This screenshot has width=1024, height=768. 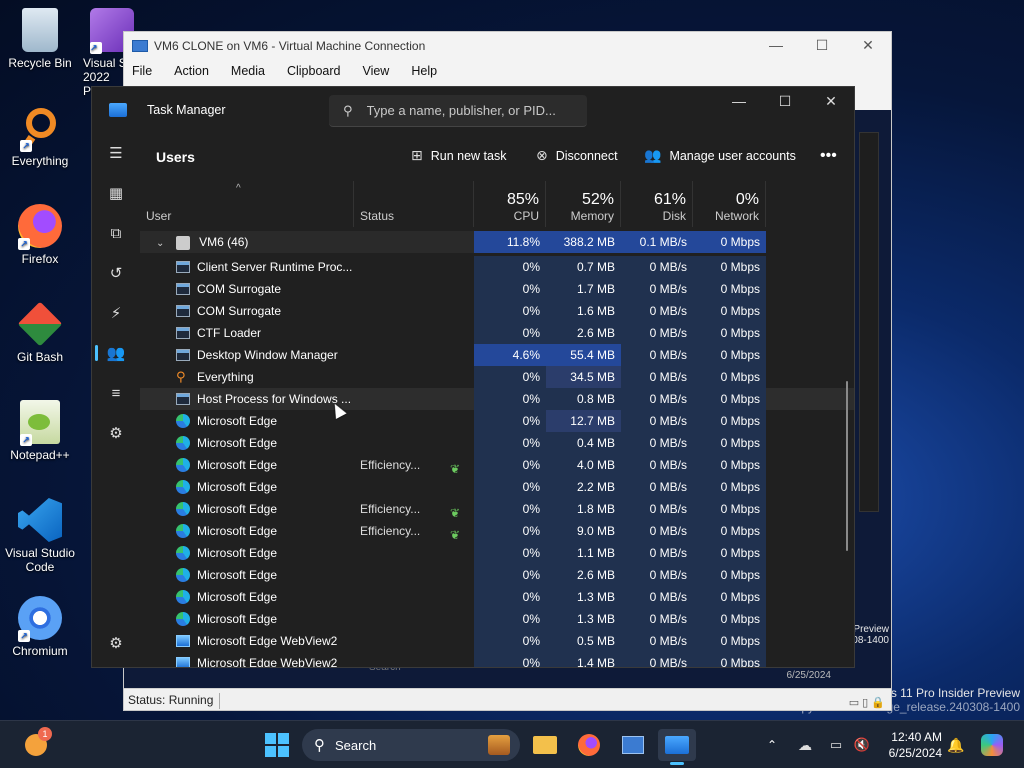 What do you see at coordinates (116, 643) in the screenshot?
I see `settings-icon: ⚙` at bounding box center [116, 643].